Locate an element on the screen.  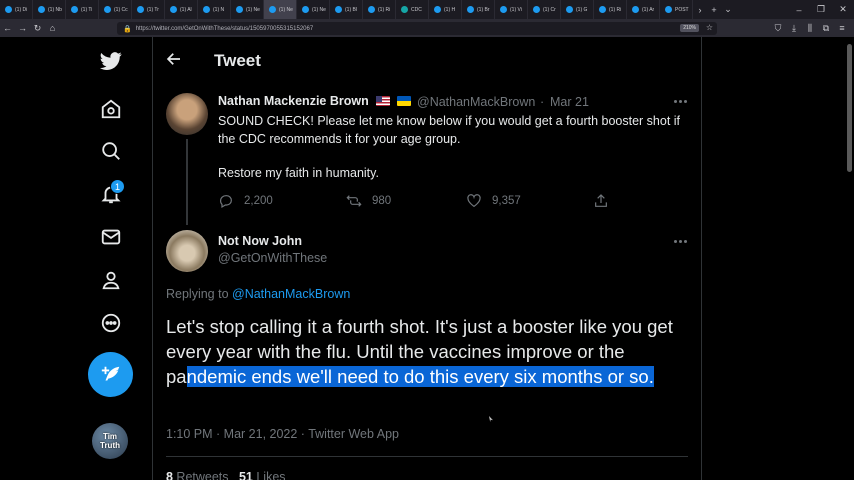
tab-title: (1) Cr is located at coordinates (549, 9).